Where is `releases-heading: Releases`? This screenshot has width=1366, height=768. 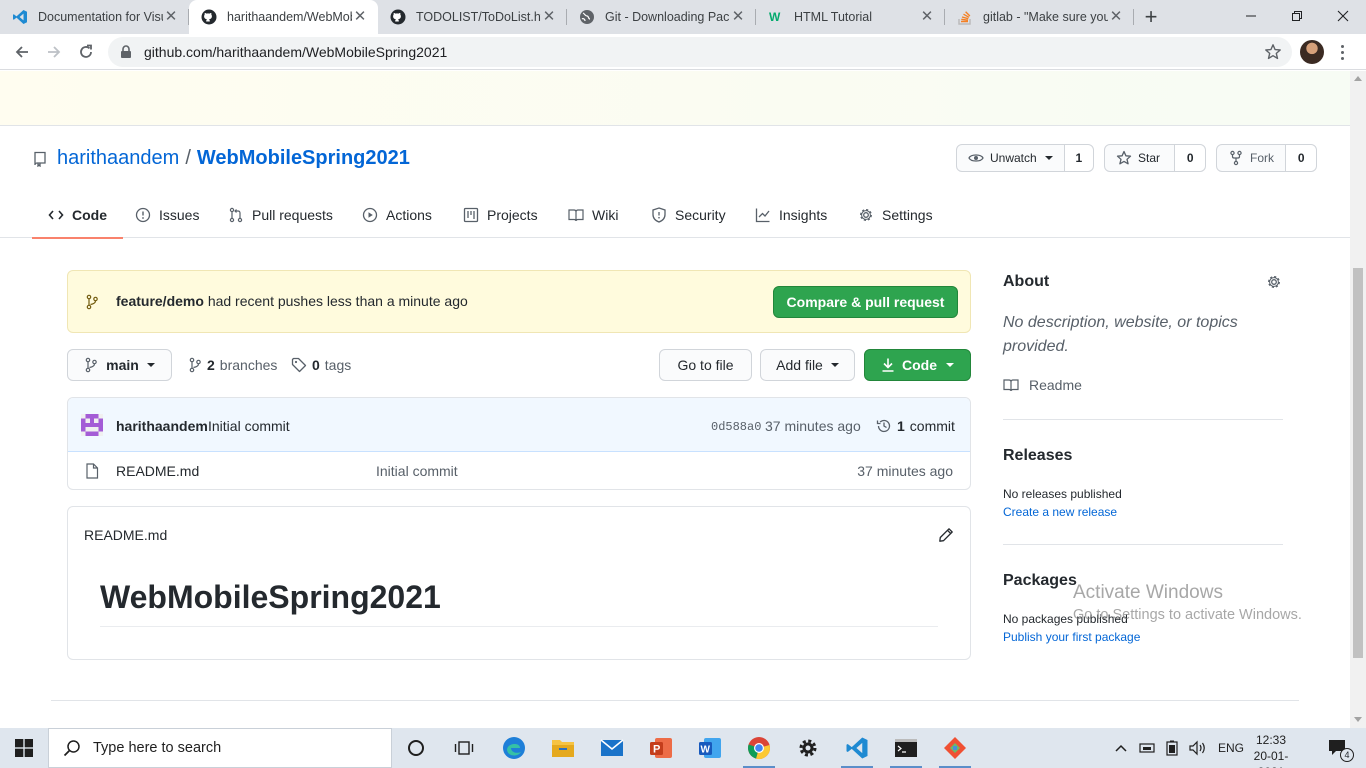
releases-heading: Releases is located at coordinates (1037, 456).